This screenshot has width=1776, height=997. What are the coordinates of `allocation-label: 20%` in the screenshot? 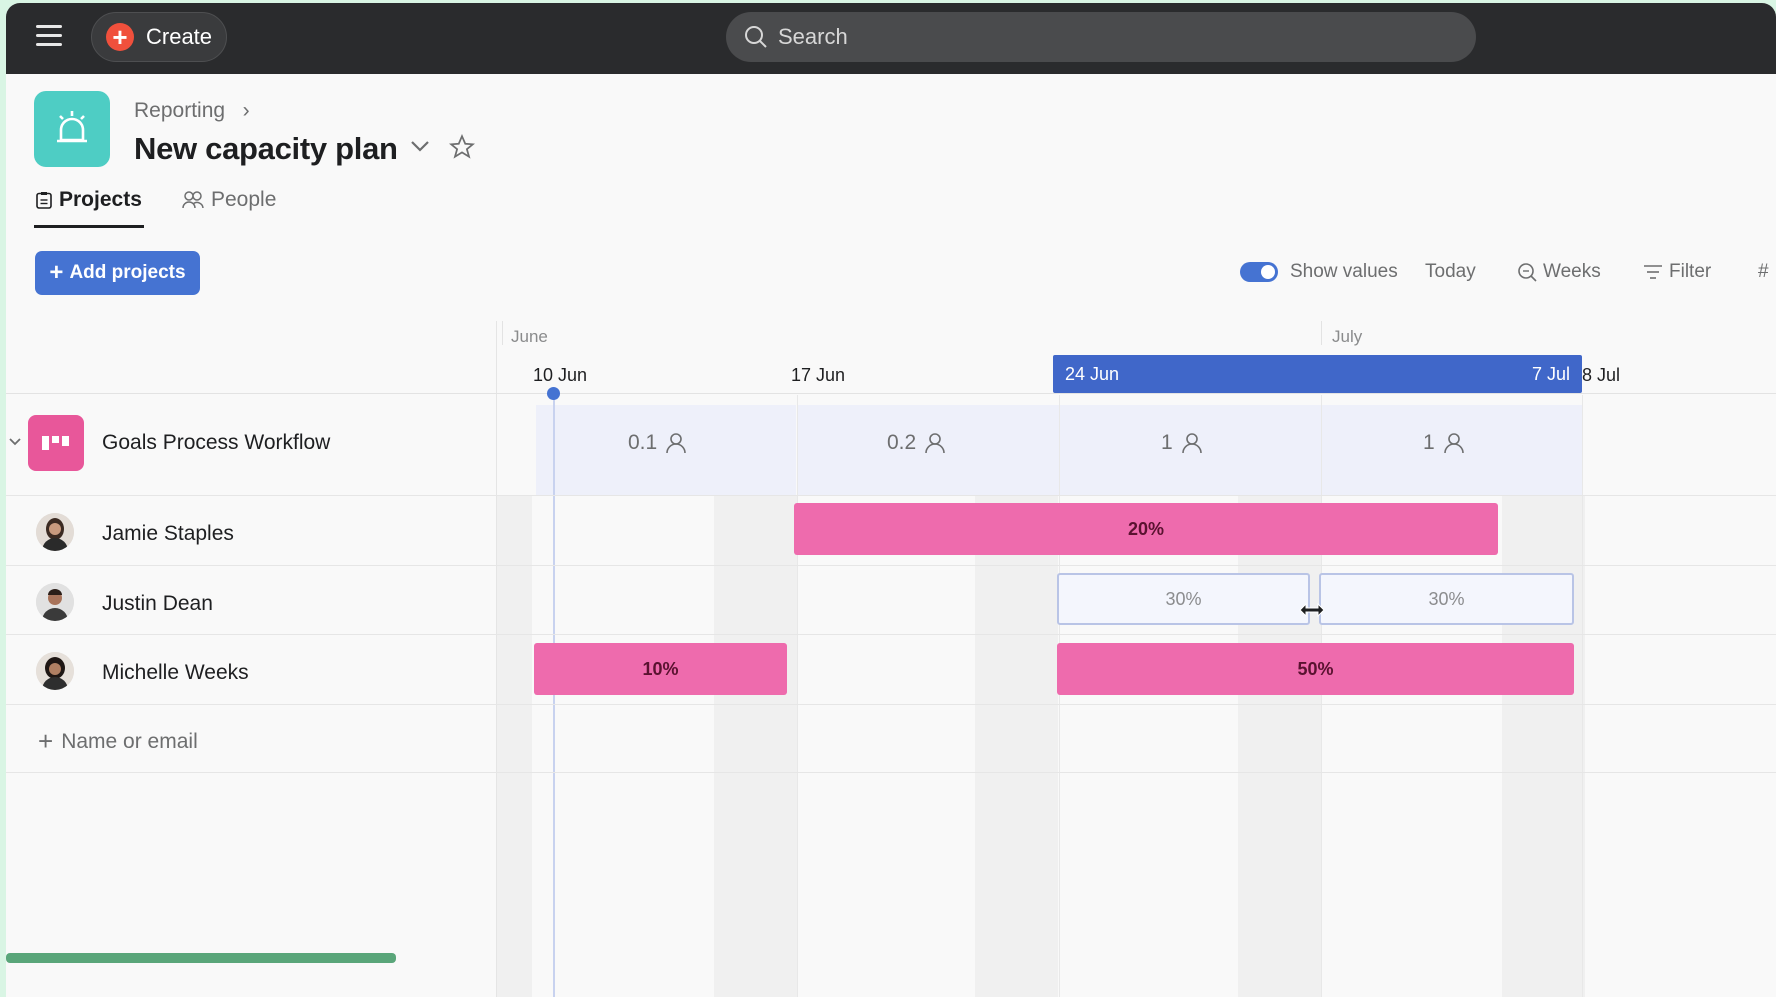 It's located at (1146, 528).